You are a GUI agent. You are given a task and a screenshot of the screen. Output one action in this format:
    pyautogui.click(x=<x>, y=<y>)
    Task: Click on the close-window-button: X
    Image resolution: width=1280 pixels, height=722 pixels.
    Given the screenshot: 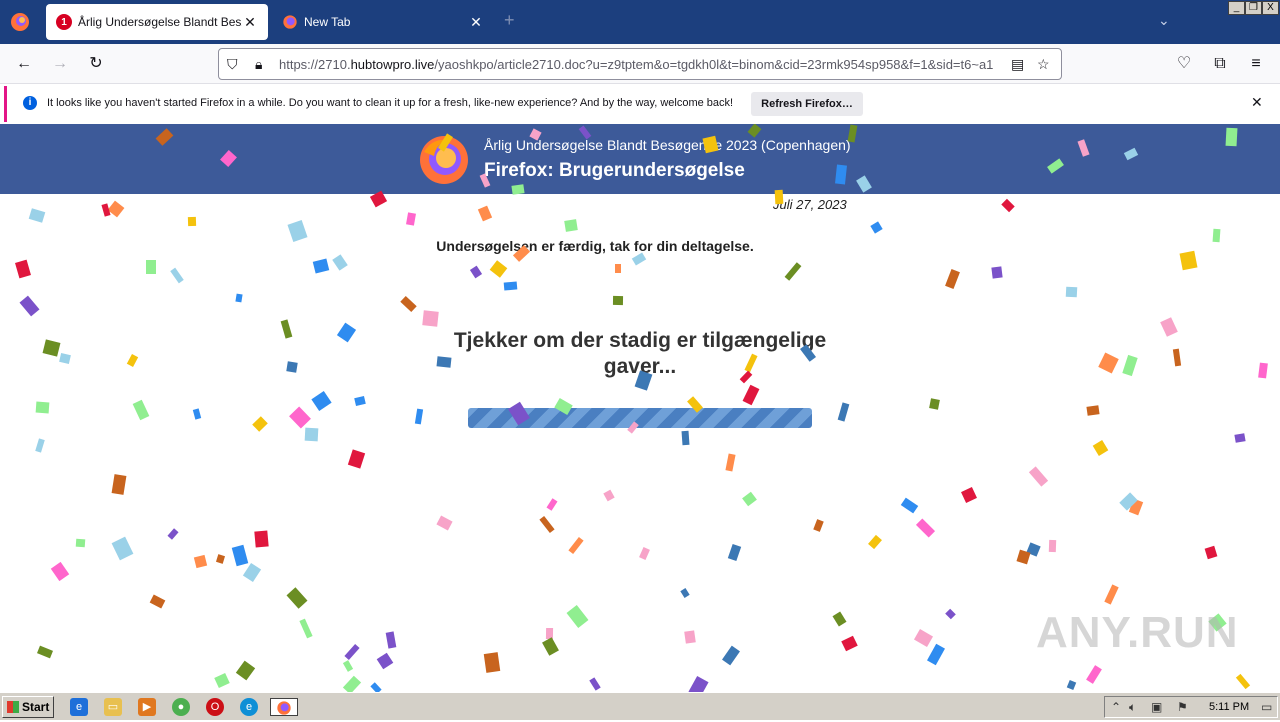 What is the action you would take?
    pyautogui.click(x=1270, y=8)
    